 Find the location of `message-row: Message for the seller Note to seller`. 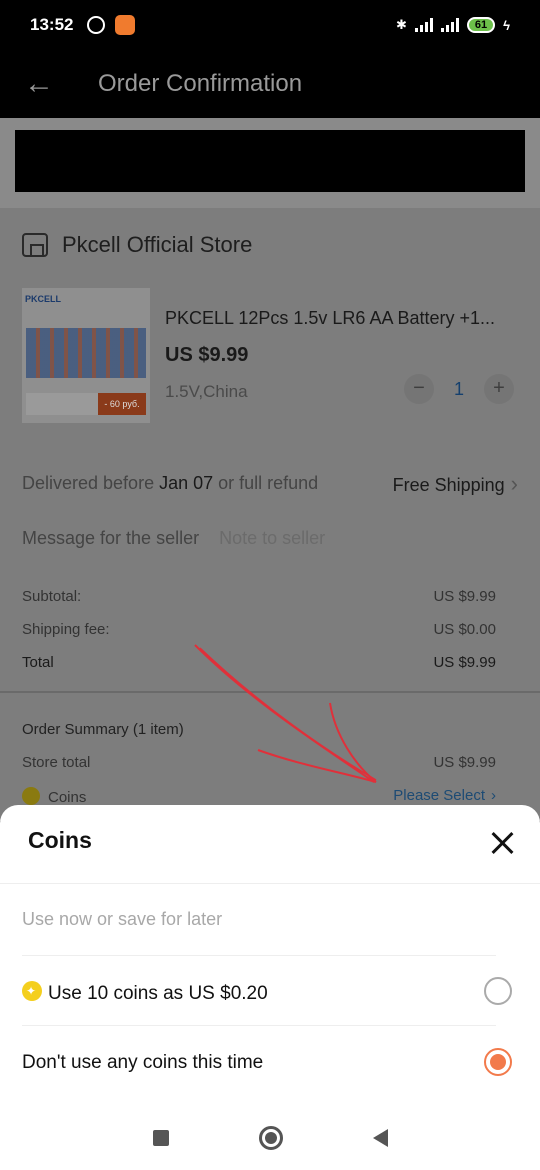

message-row: Message for the seller Note to seller is located at coordinates (173, 538).